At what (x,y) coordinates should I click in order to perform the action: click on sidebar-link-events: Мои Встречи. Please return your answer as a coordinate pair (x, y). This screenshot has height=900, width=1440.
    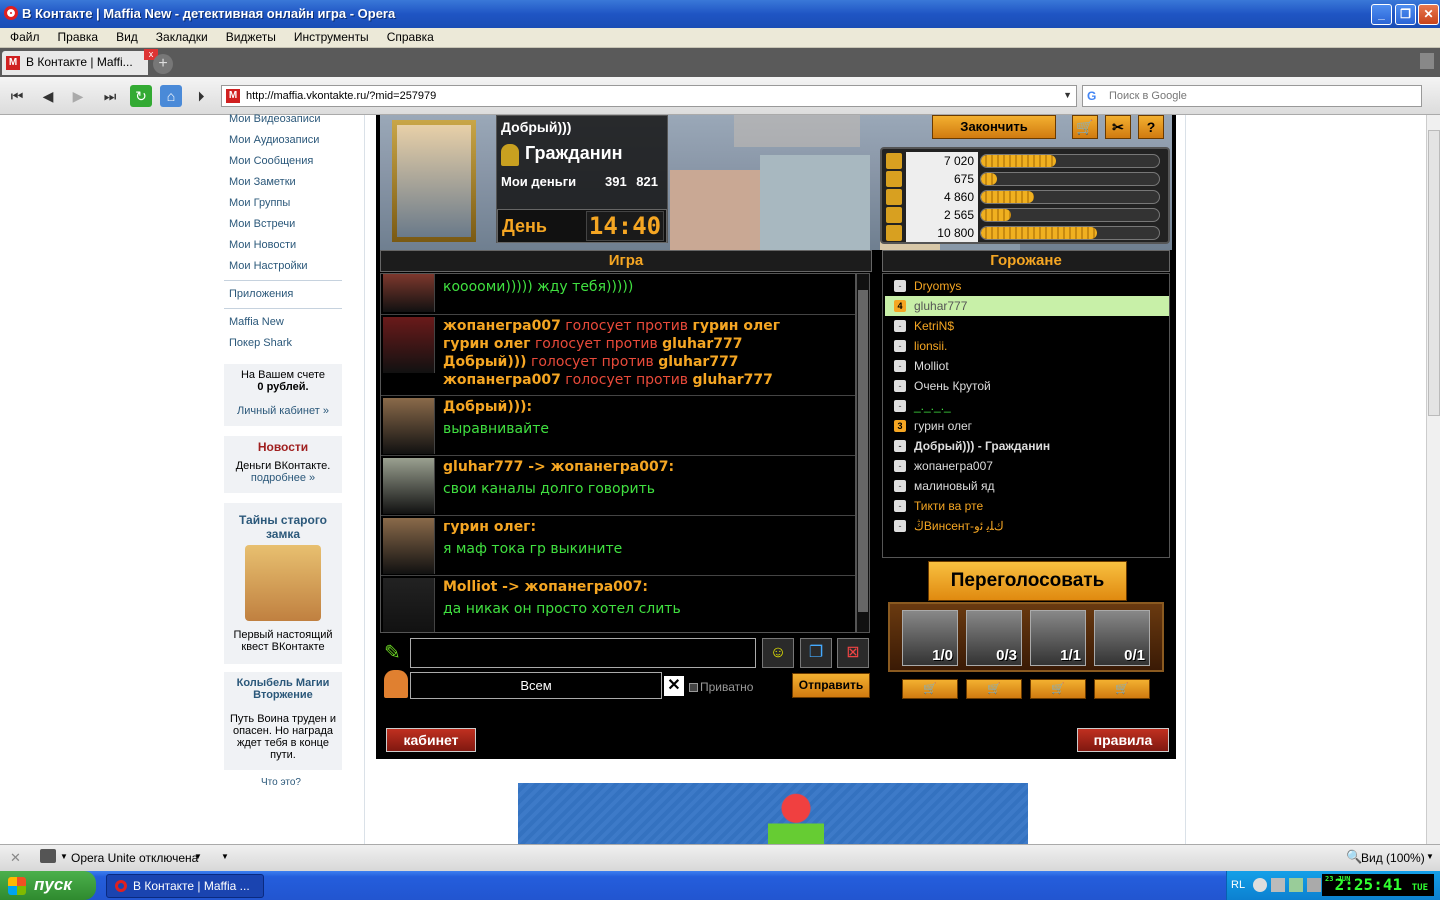
    Looking at the image, I should click on (262, 224).